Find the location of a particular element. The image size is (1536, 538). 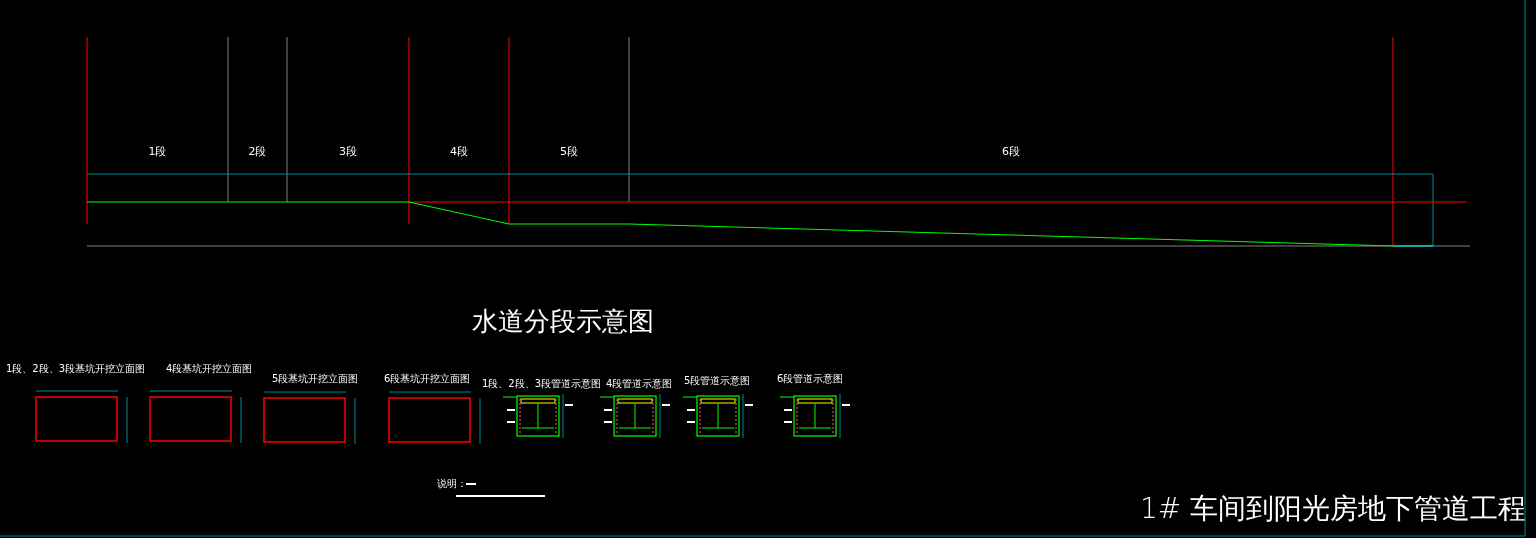

project-title: 1# 车间到阳光房地下管道工程 is located at coordinates (1333, 508).